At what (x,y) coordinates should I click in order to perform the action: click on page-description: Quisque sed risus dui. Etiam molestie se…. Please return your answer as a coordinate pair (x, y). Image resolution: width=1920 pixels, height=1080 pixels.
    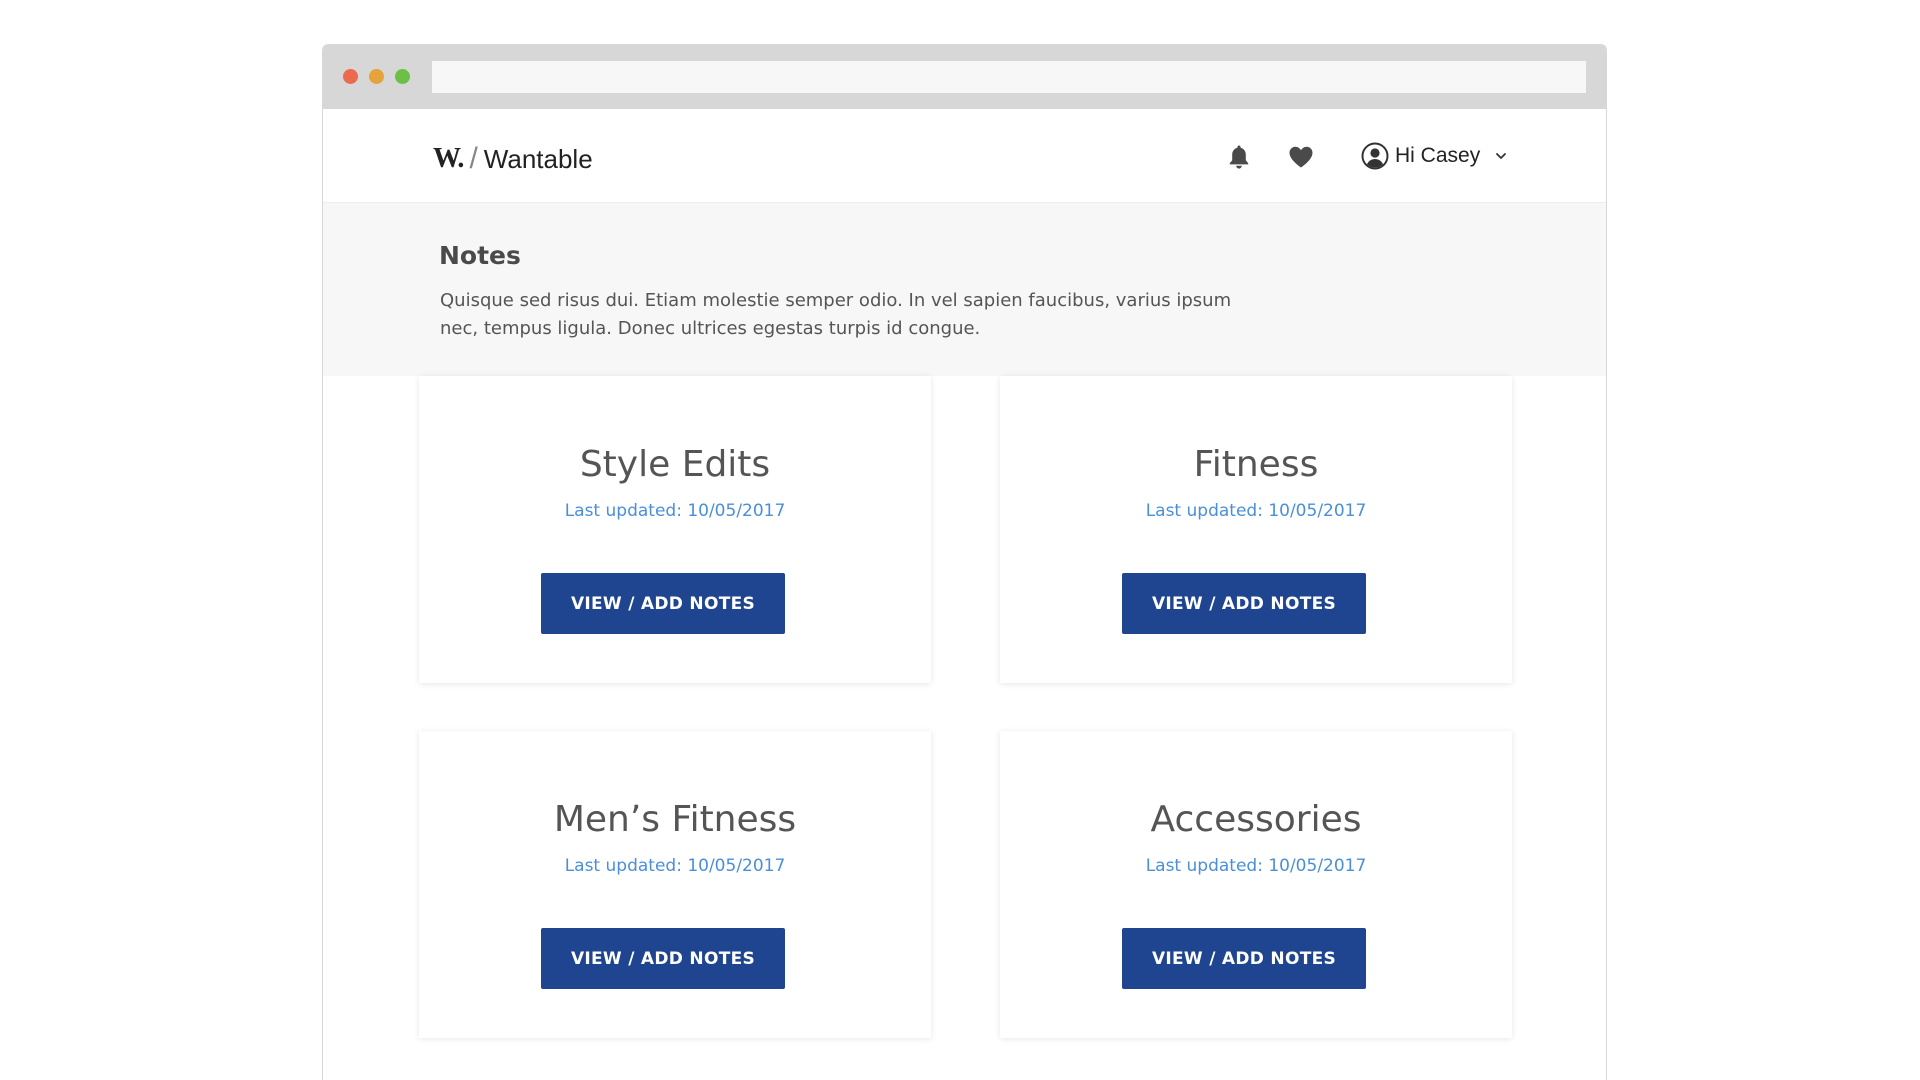
    Looking at the image, I should click on (836, 314).